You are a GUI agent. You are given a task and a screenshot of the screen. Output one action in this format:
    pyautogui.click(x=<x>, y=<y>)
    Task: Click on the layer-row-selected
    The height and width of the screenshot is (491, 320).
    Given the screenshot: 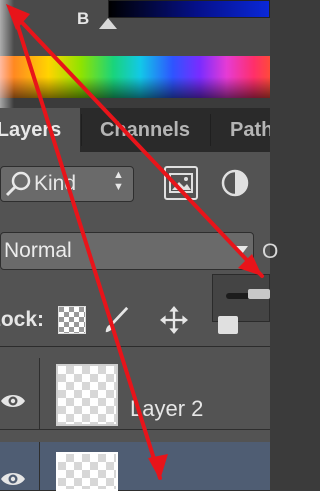 What is the action you would take?
    pyautogui.click(x=135, y=466)
    